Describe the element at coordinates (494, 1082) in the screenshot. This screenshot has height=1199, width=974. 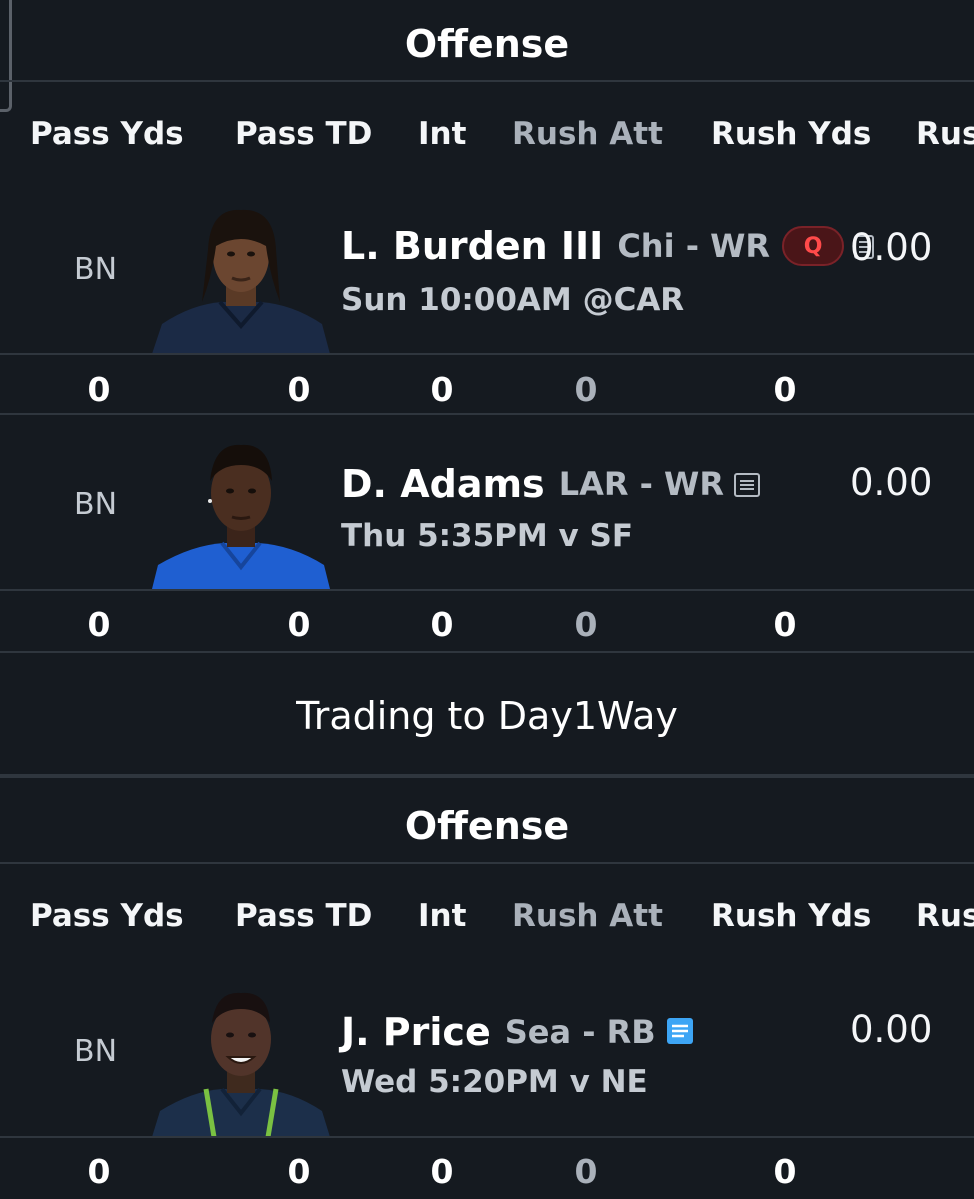
I see `game-info: Wed 5:20PM v NE` at that location.